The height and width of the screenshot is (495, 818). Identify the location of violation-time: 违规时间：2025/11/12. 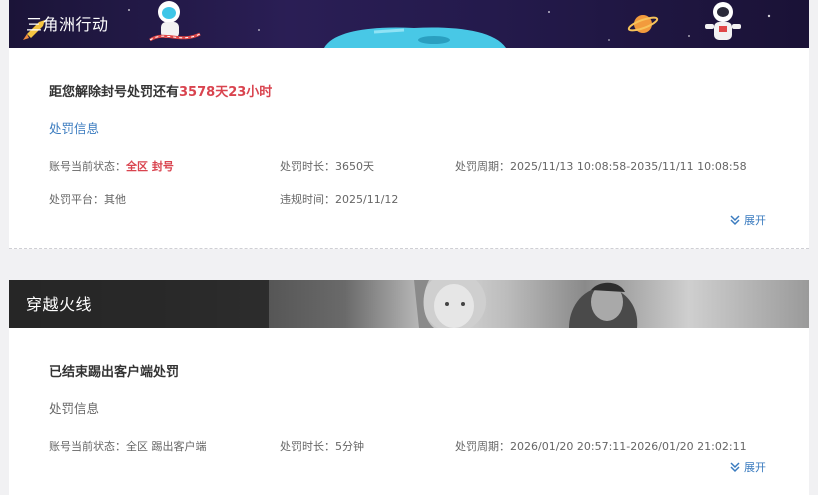
(339, 199).